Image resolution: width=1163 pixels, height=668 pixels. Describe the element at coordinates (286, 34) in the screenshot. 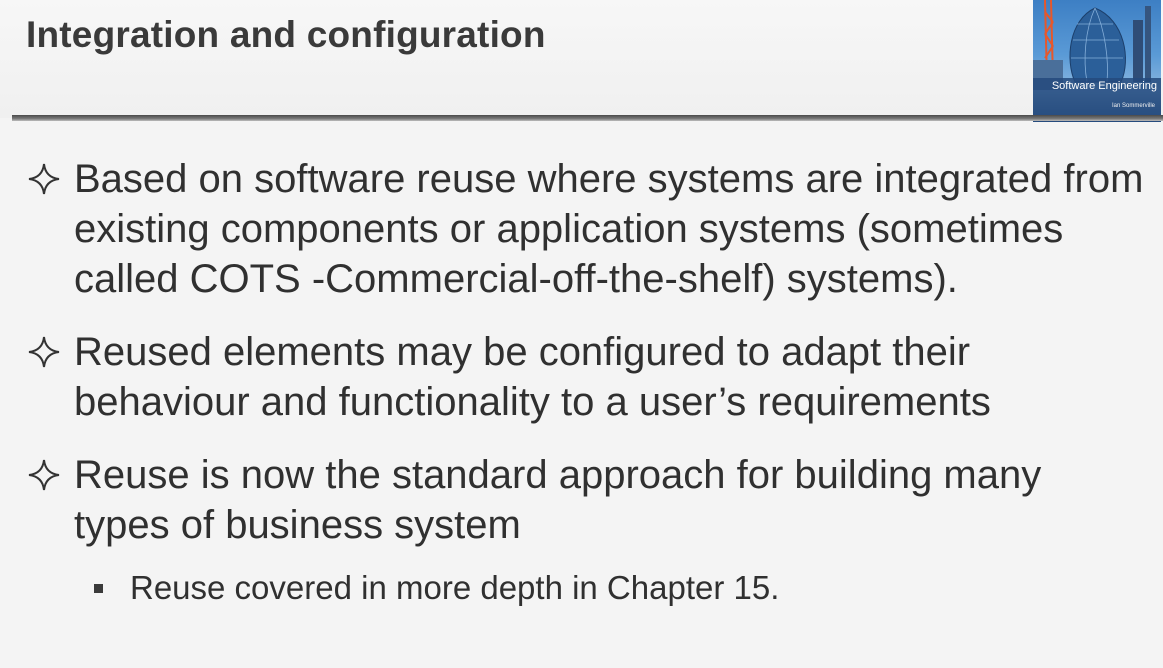

I see `slide-title: Integration and configuration` at that location.